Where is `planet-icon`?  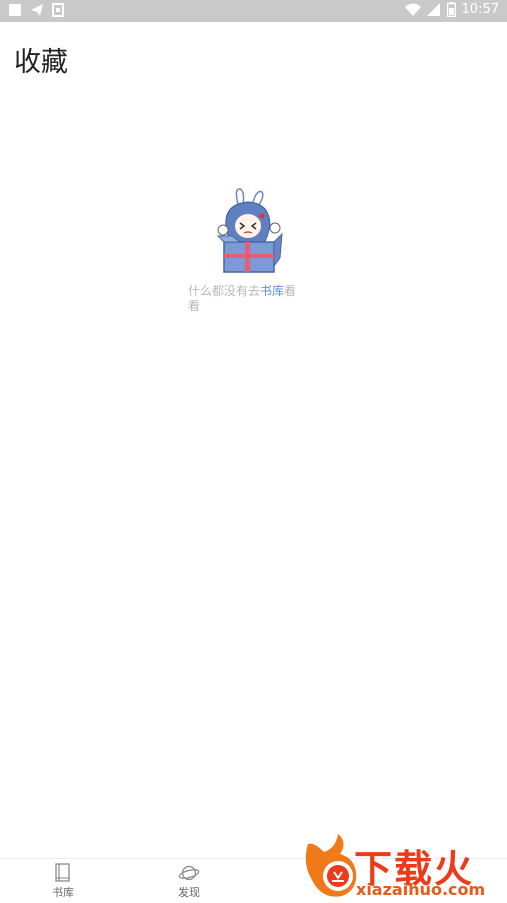 planet-icon is located at coordinates (189, 873).